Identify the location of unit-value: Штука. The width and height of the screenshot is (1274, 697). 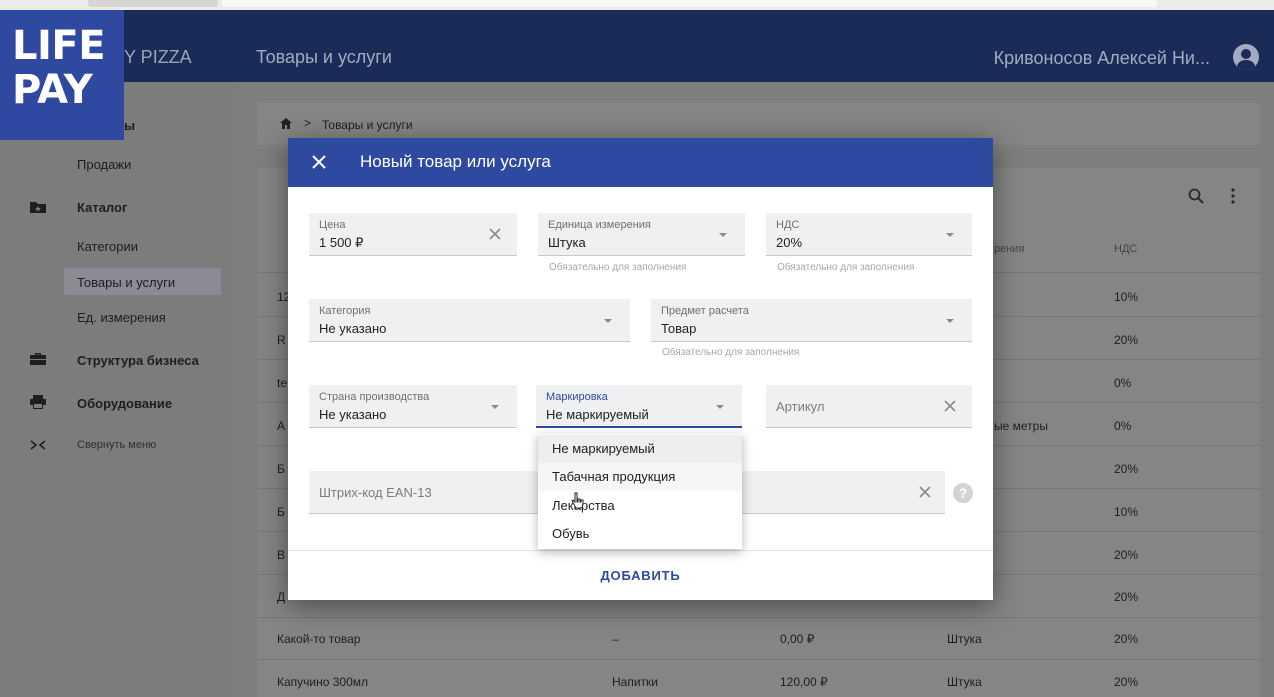
(567, 242).